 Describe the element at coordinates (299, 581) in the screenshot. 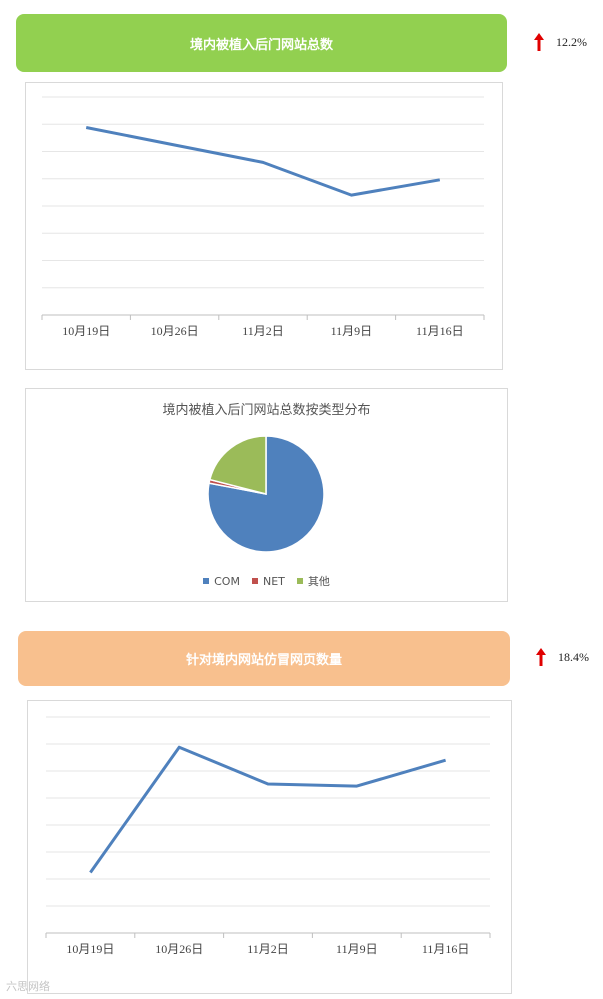

I see `legend-swatch-other` at that location.